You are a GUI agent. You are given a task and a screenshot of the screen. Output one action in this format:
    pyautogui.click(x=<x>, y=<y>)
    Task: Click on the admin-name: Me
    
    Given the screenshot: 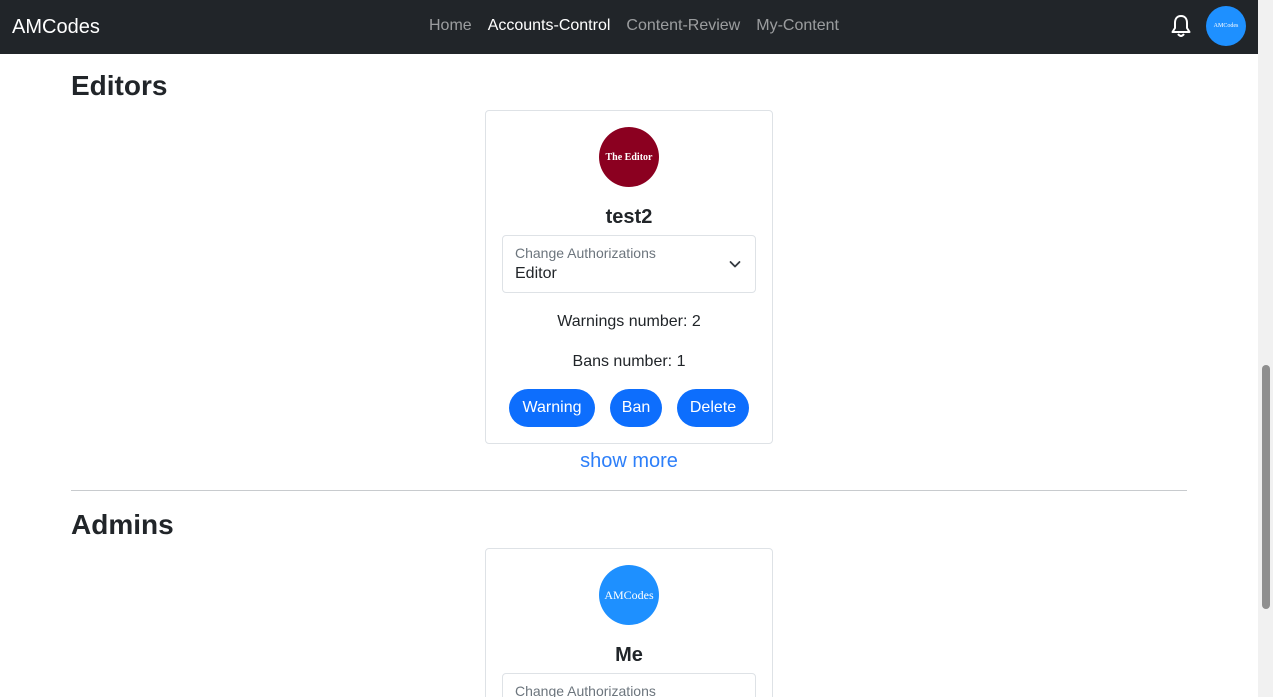 What is the action you would take?
    pyautogui.click(x=629, y=655)
    